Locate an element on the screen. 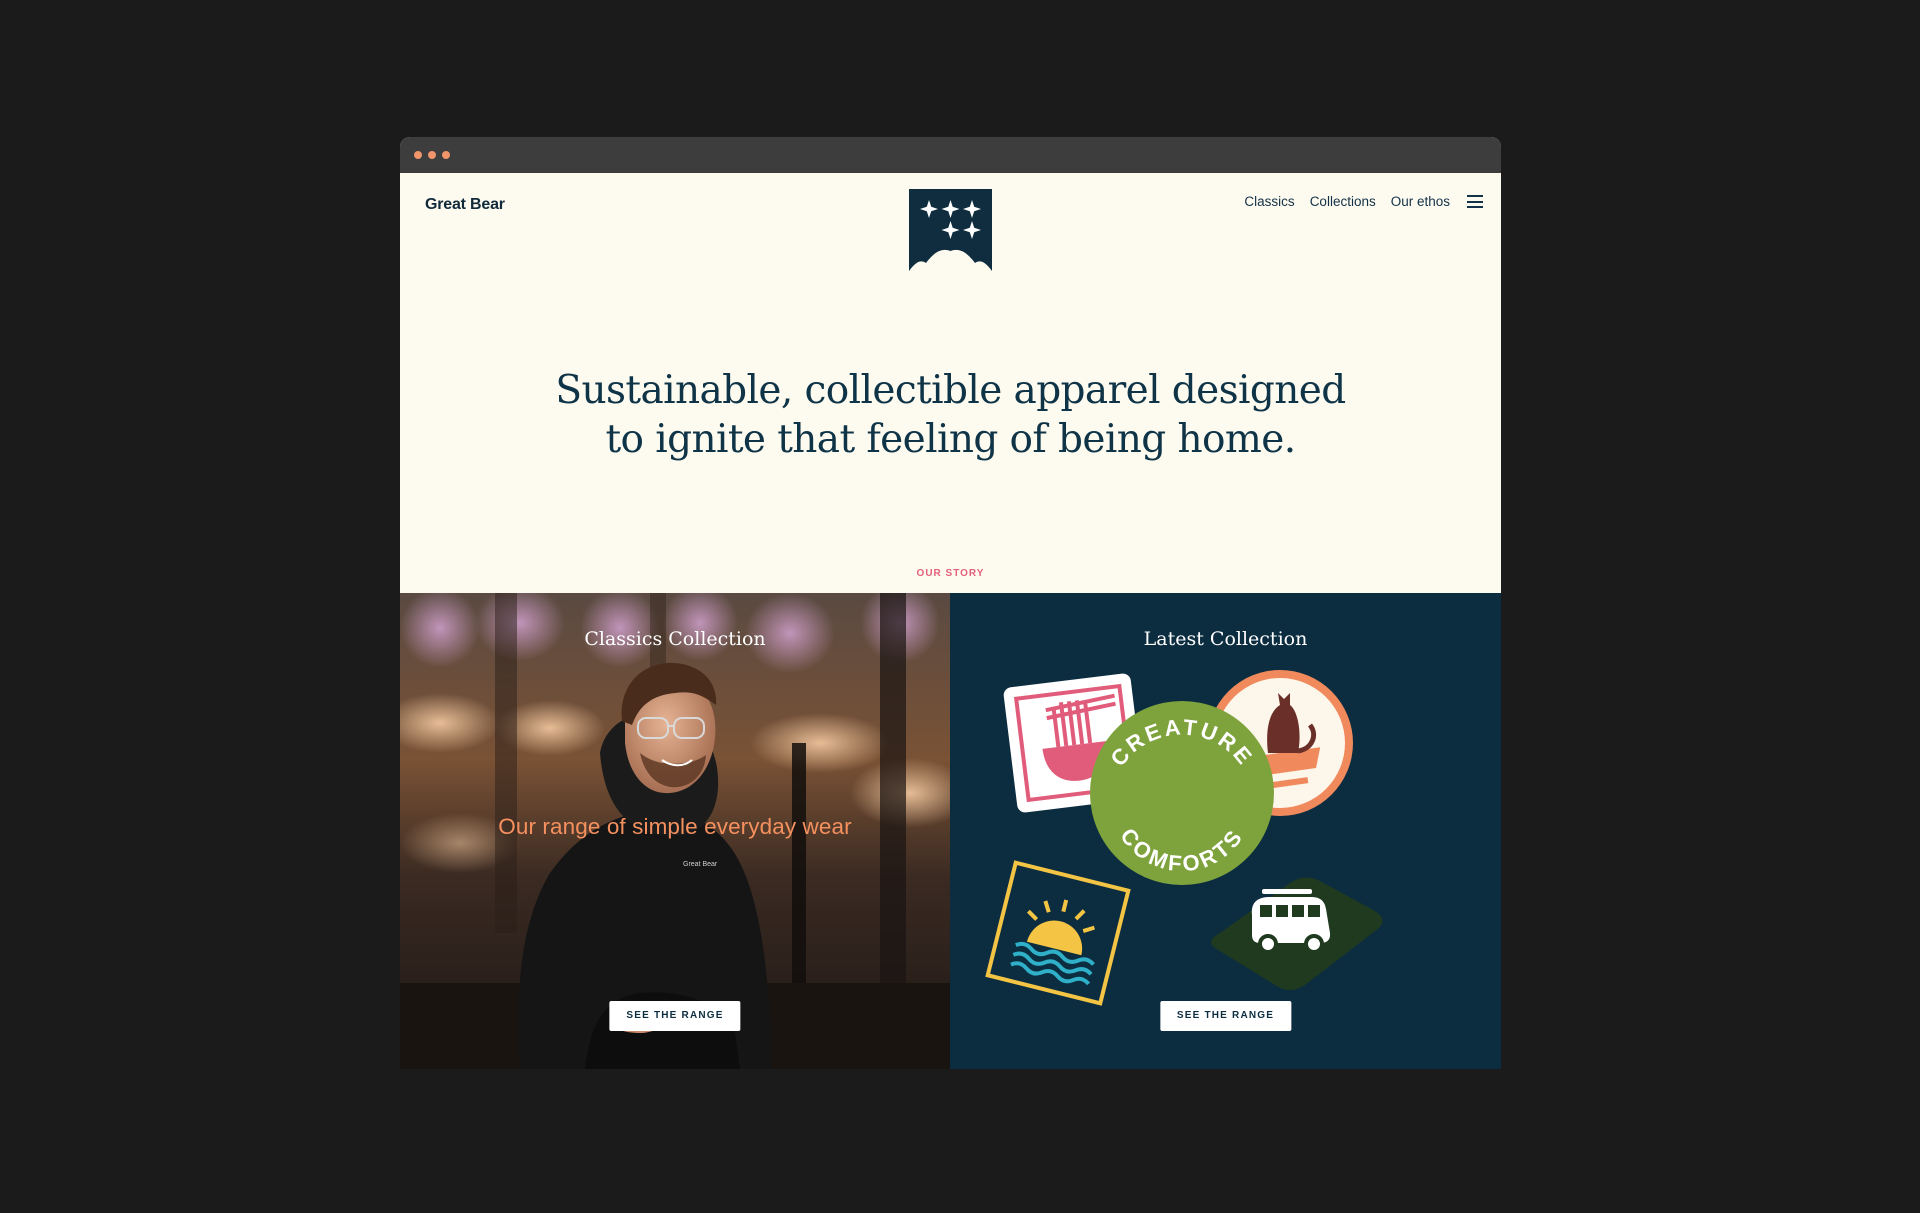 Image resolution: width=1920 pixels, height=1213 pixels. menu-icon is located at coordinates (1475, 201).